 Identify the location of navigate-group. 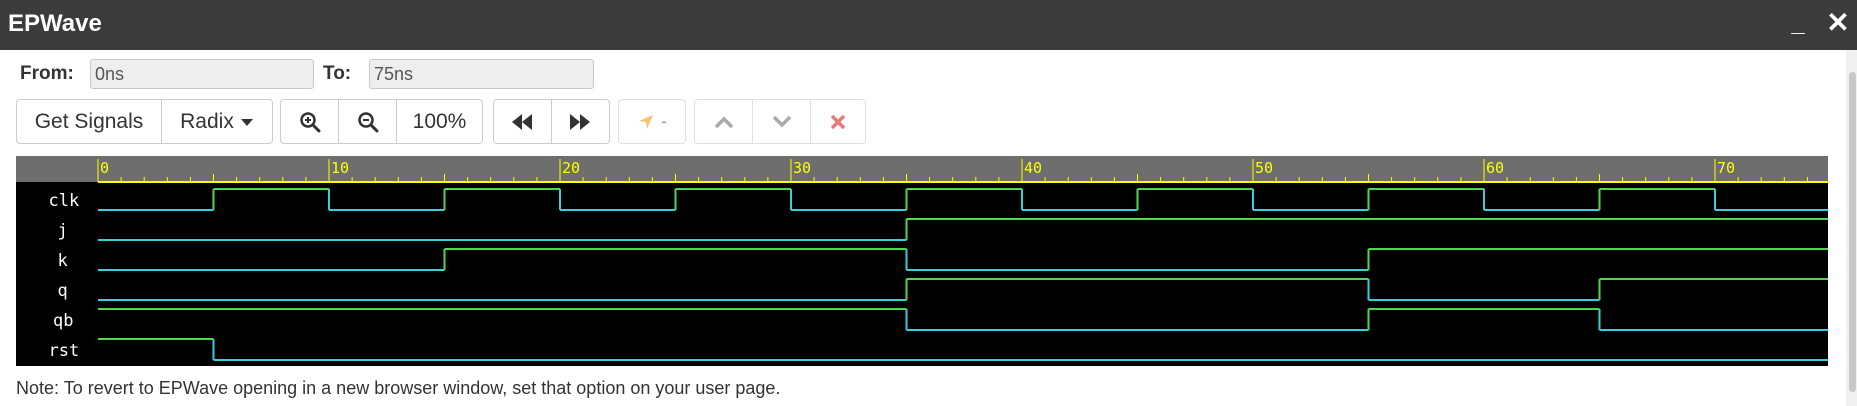
(551, 121).